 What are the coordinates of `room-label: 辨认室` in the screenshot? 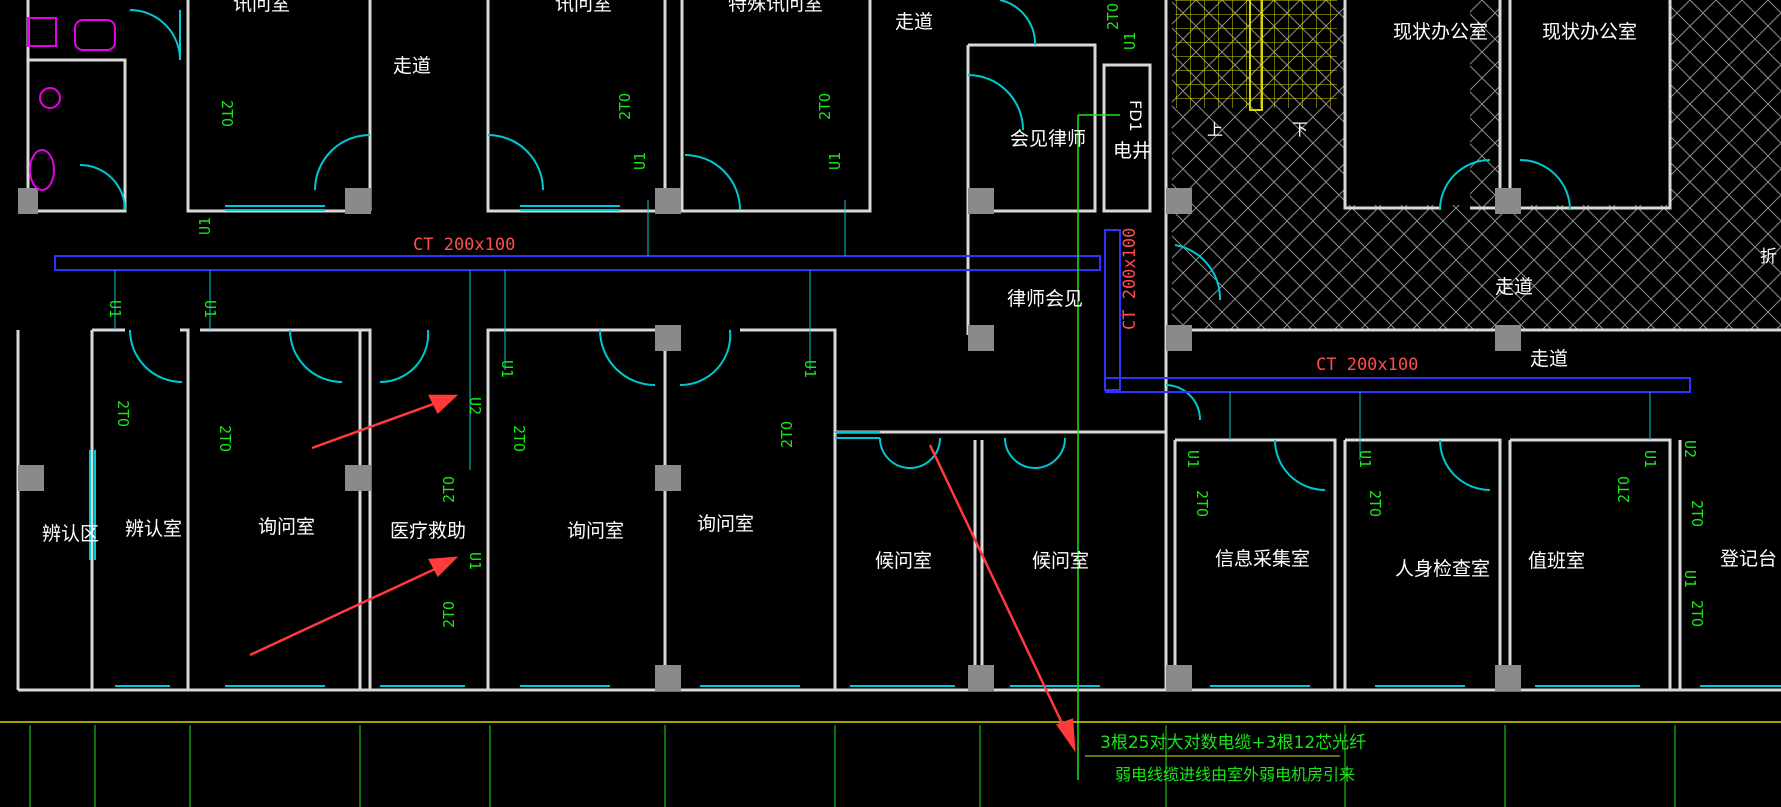 It's located at (153, 529).